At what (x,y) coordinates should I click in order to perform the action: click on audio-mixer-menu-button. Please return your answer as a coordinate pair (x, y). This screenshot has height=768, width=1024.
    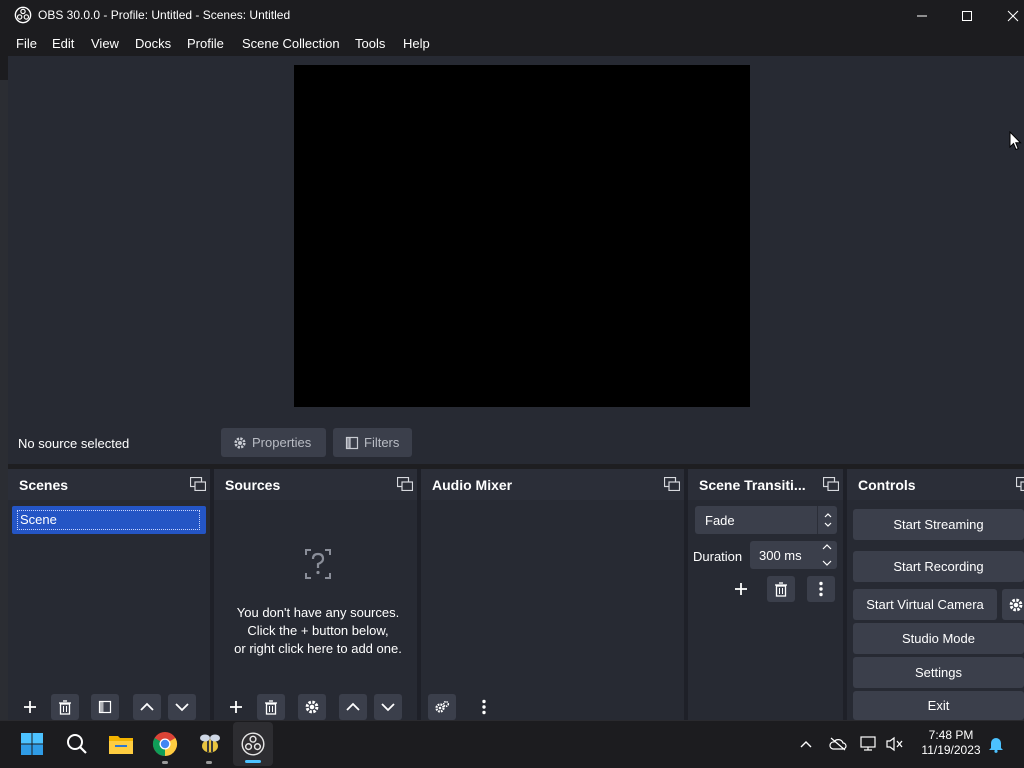
    Looking at the image, I should click on (484, 707).